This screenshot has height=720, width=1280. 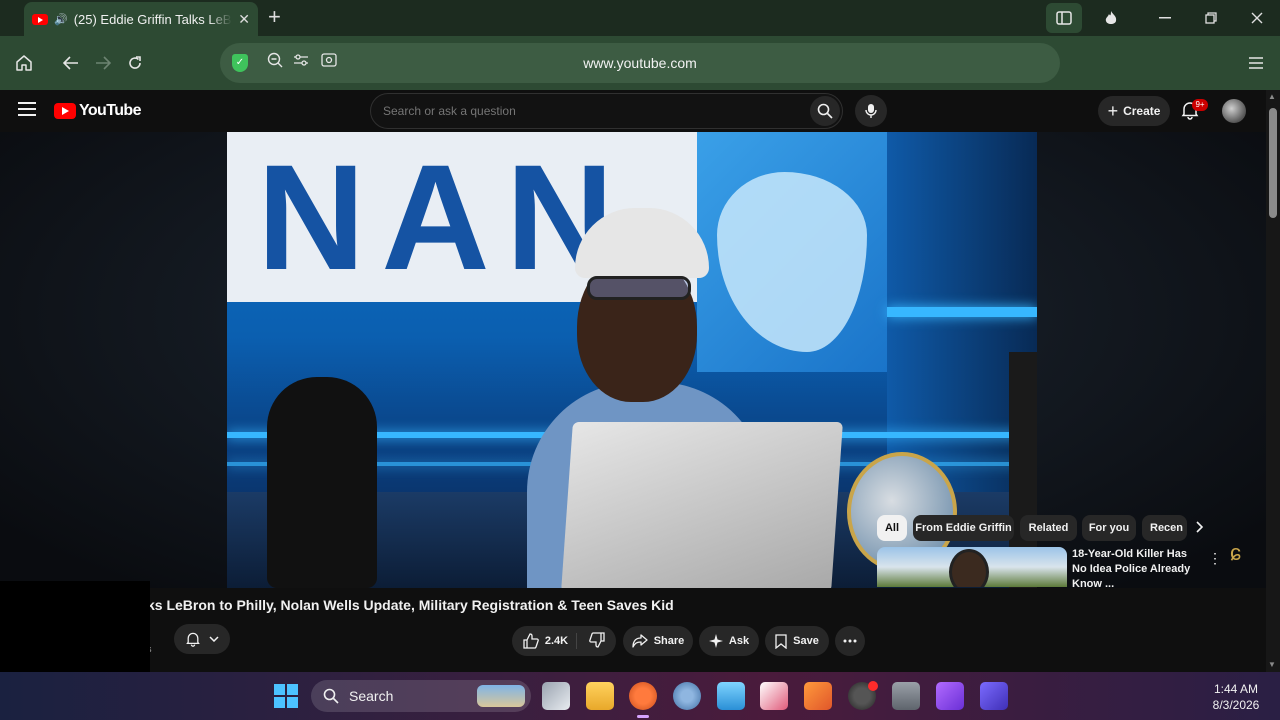 What do you see at coordinates (1111, 18) in the screenshot?
I see `flame-icon` at bounding box center [1111, 18].